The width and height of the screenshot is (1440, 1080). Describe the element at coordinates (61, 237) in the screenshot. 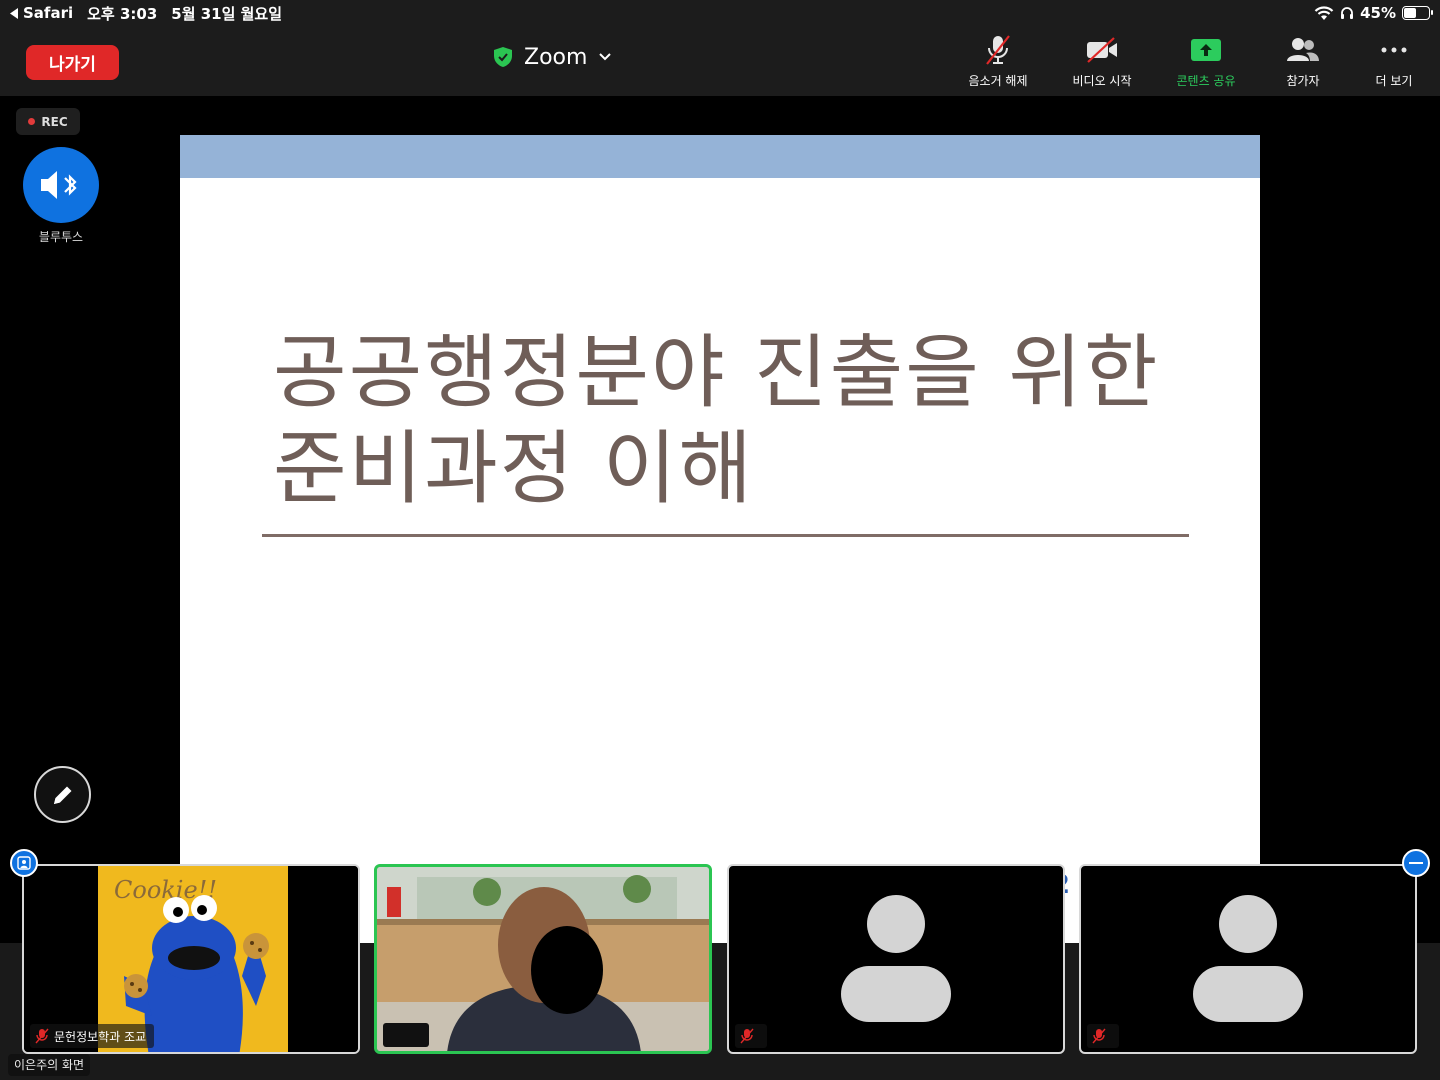

I see `audio-output-label: 블루투스` at that location.